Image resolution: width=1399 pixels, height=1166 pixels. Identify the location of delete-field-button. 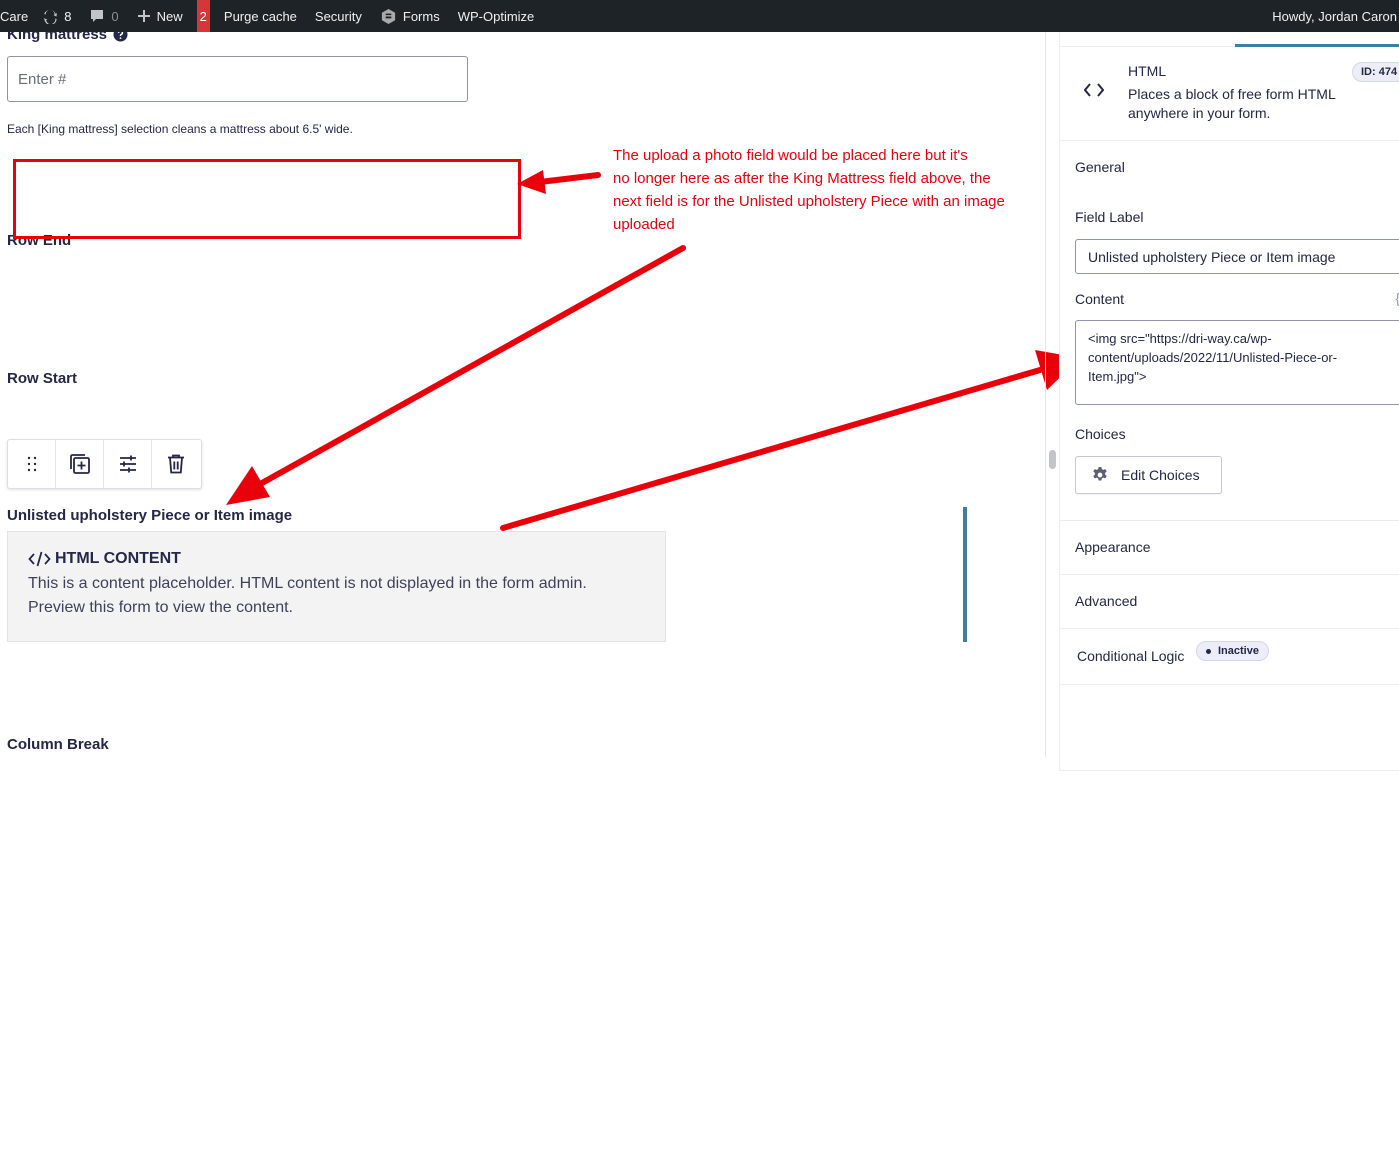
(176, 464).